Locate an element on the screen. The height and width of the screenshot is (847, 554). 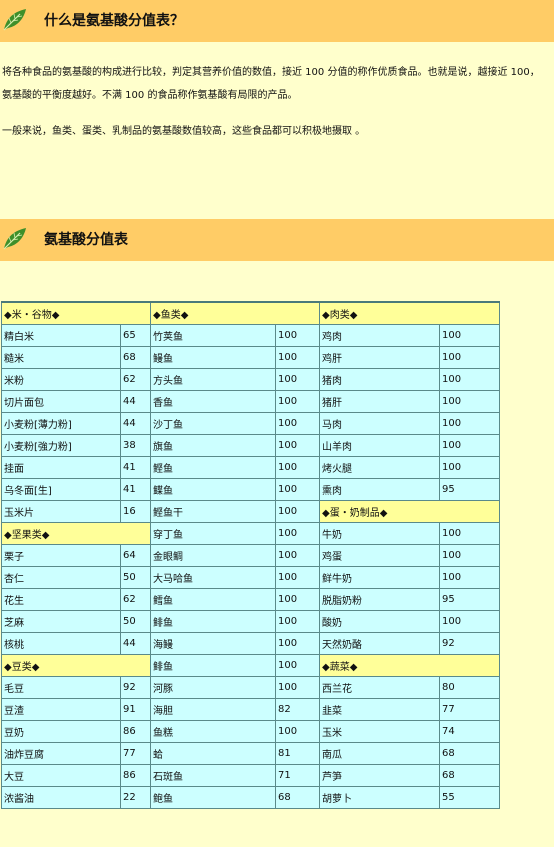
food-name: 芝麻 is located at coordinates (61, 621).